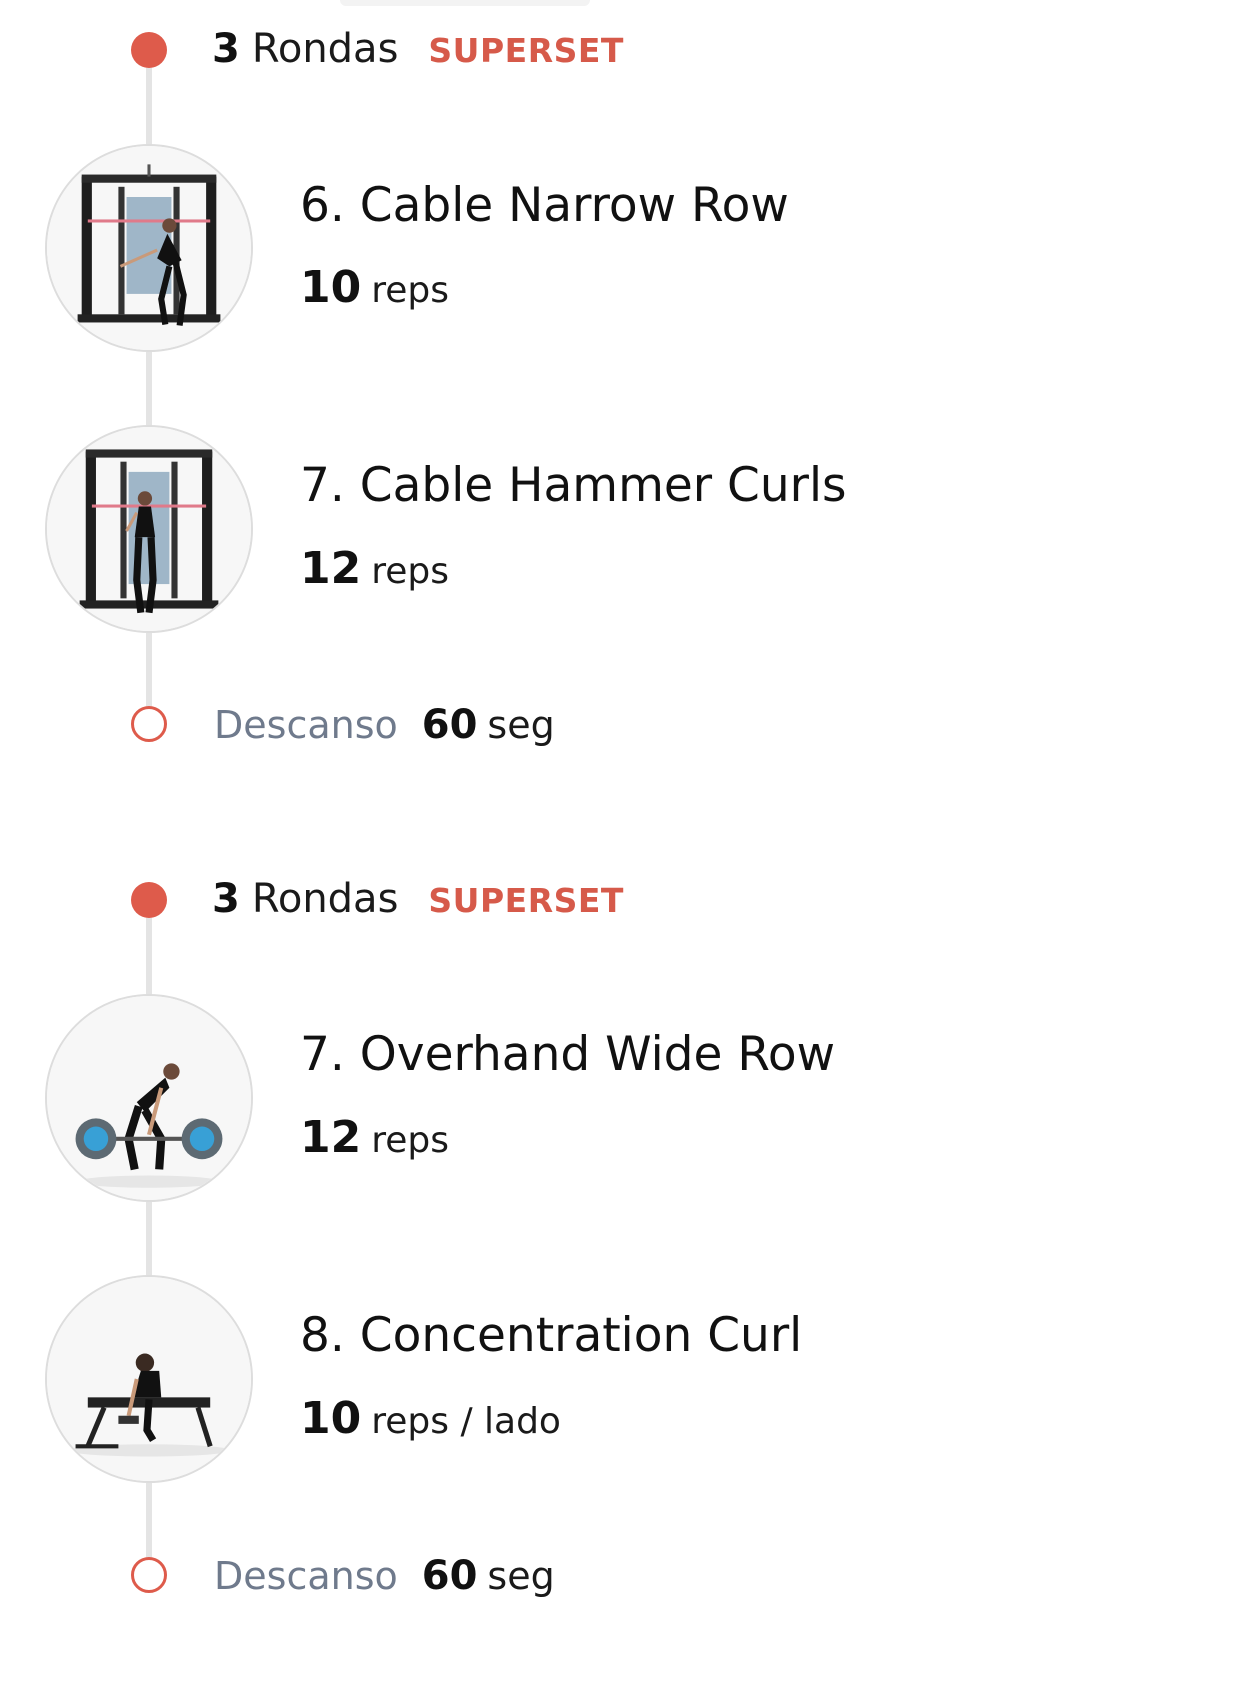  What do you see at coordinates (573, 485) in the screenshot?
I see `exercise-name: 7. Cable Hammer Curls` at bounding box center [573, 485].